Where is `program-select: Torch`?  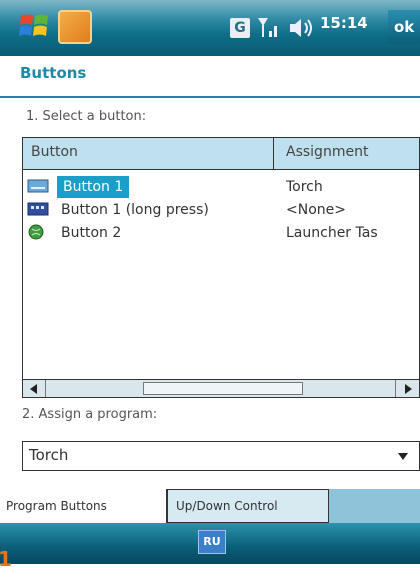 program-select: Torch is located at coordinates (221, 456).